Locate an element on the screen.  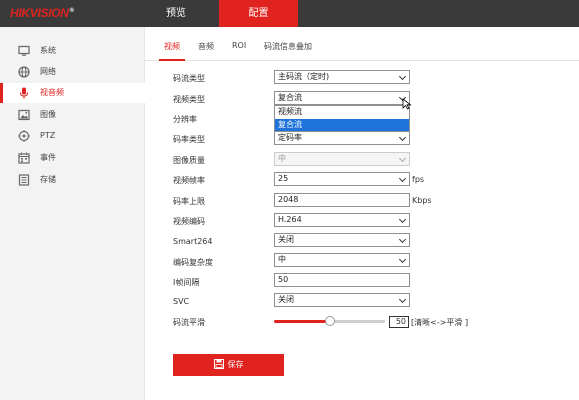
complexity-select: 中 is located at coordinates (342, 260).